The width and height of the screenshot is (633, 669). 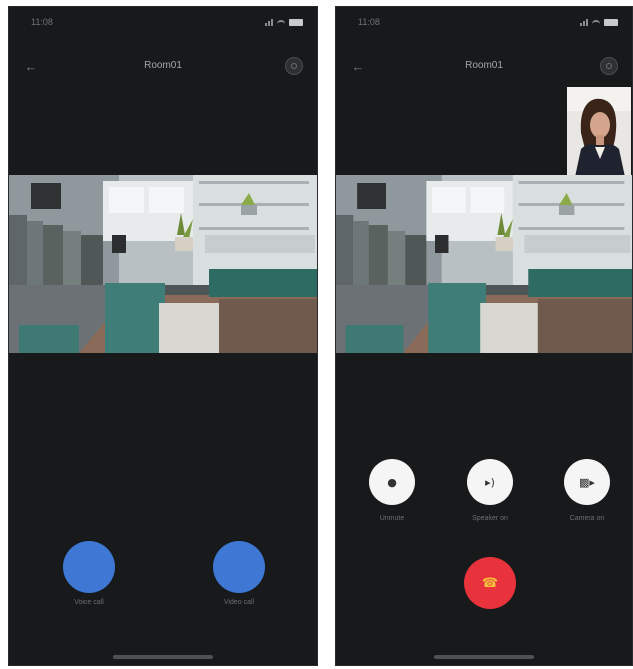 I want to click on microphone-icon: ●, so click(x=392, y=482).